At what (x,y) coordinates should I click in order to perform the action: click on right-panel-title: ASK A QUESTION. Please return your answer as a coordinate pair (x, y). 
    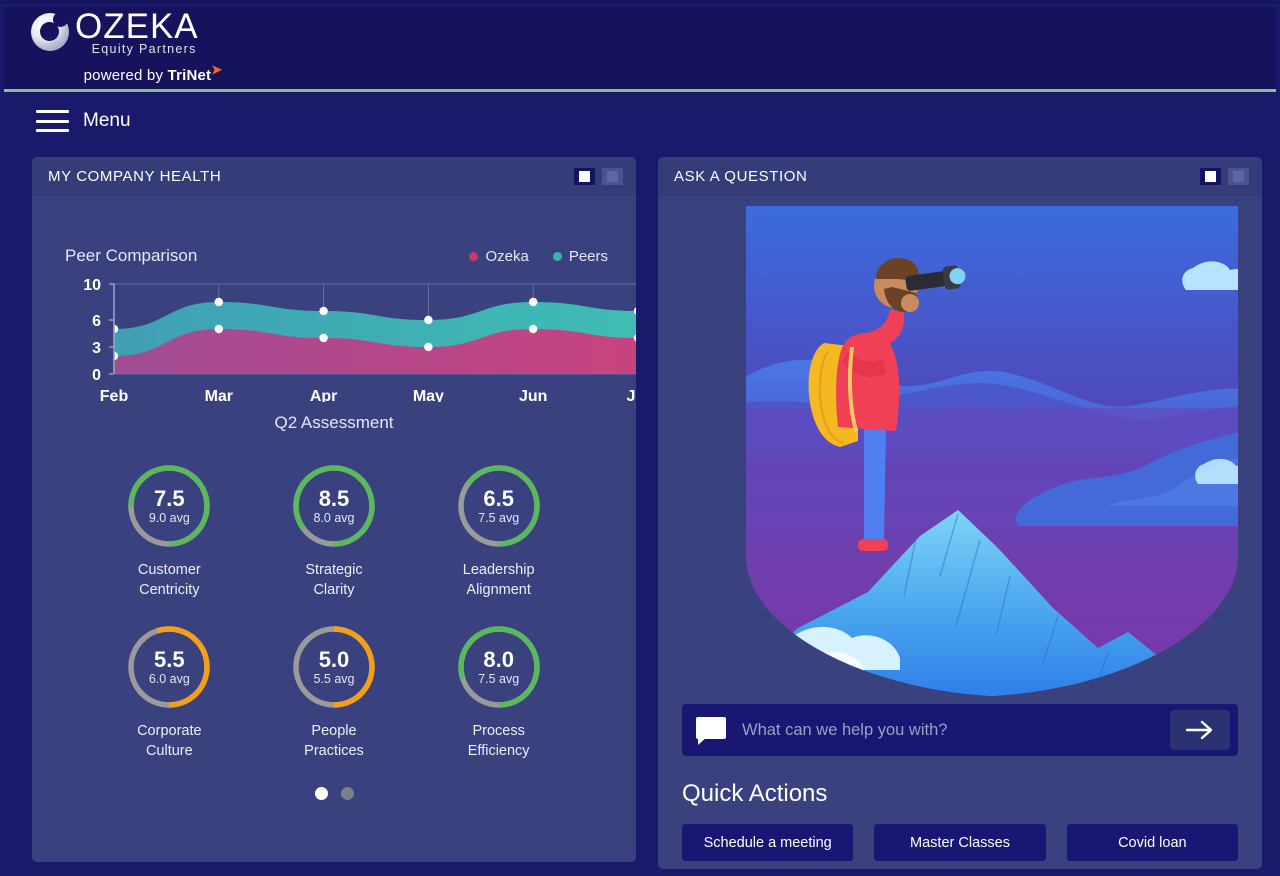
    Looking at the image, I should click on (741, 176).